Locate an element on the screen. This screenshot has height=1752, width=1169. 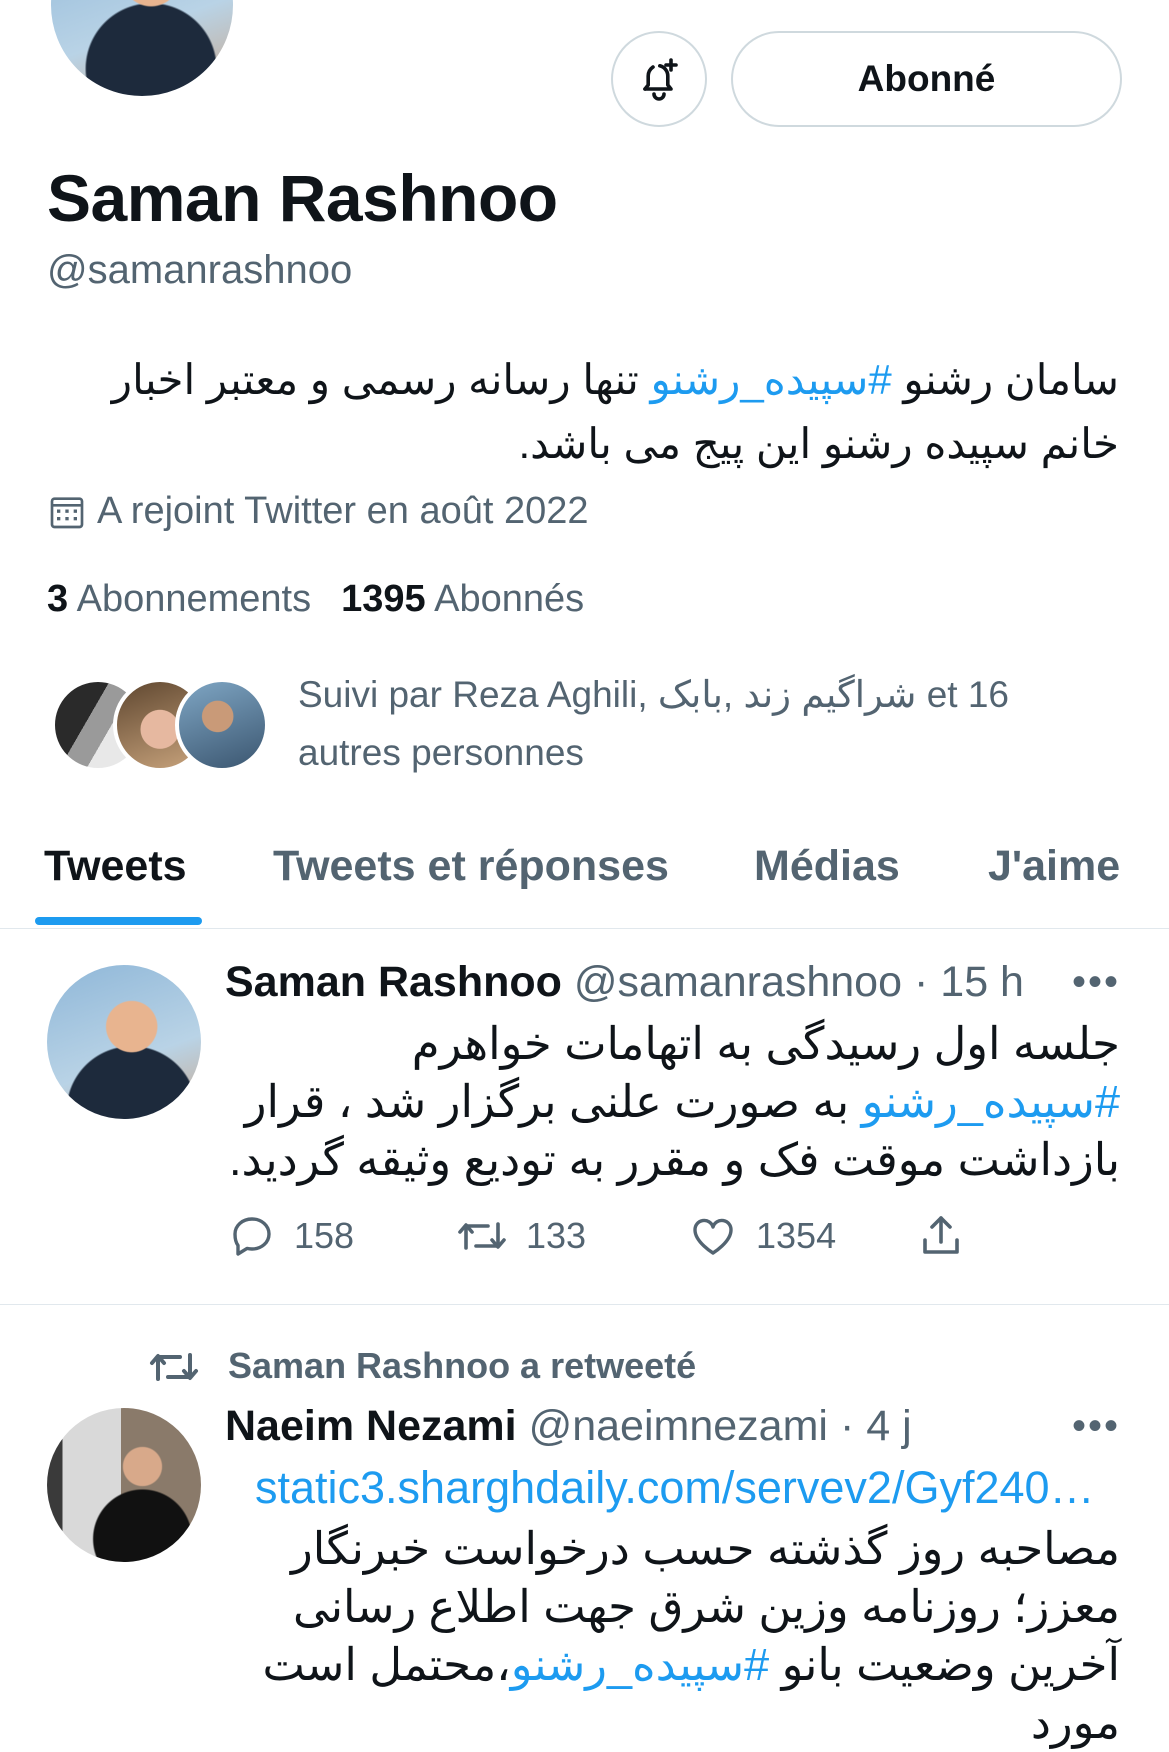
tweet-author-name: Saman Rashnoo is located at coordinates (393, 982).